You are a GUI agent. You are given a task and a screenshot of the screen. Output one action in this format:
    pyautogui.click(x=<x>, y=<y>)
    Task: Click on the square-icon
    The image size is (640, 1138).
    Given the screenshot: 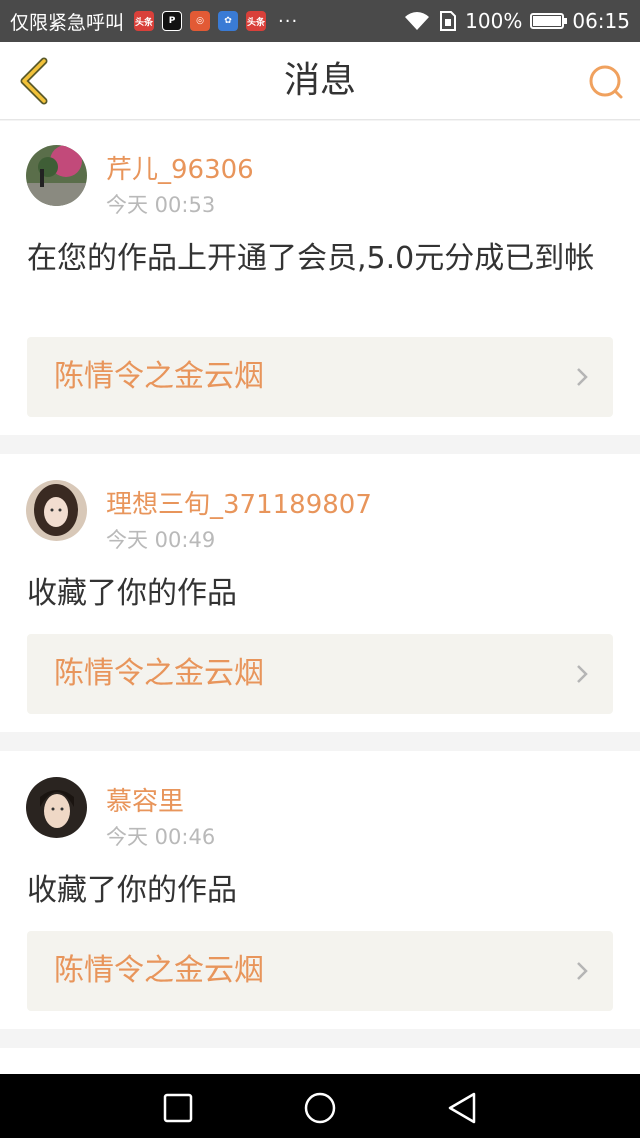 What is the action you would take?
    pyautogui.click(x=178, y=1108)
    